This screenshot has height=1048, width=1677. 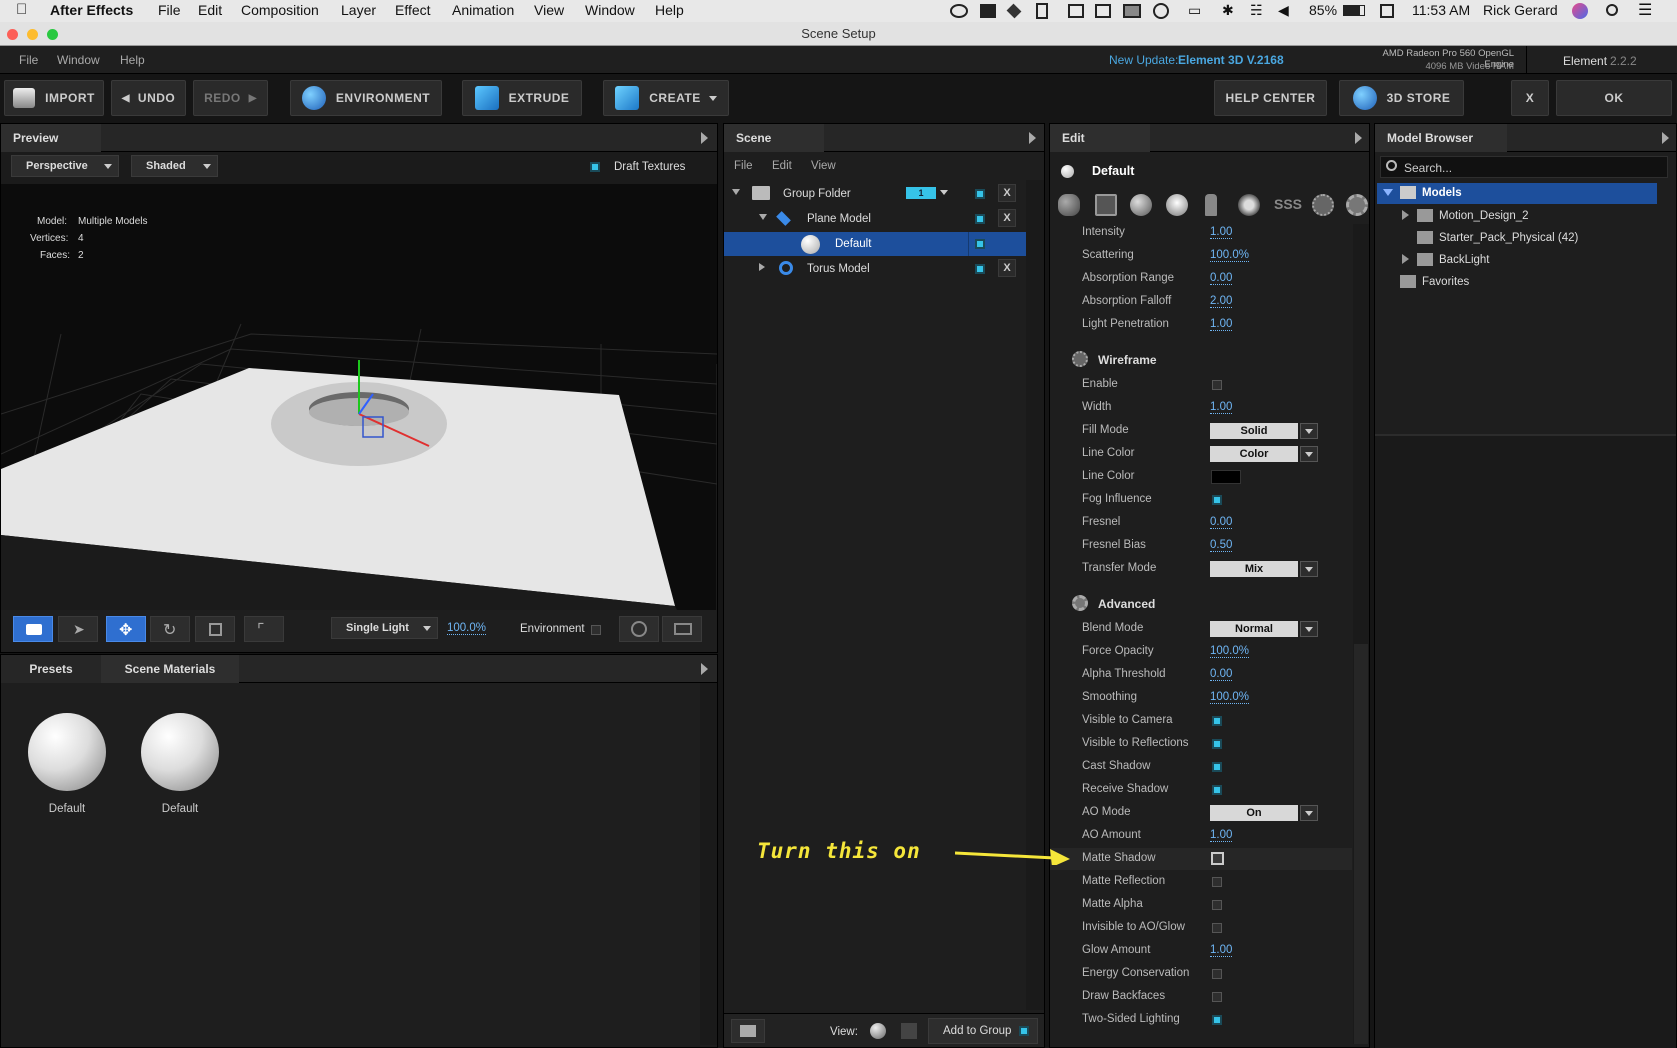 What do you see at coordinates (1221, 278) in the screenshot?
I see `absorption-range-value: 0.00` at bounding box center [1221, 278].